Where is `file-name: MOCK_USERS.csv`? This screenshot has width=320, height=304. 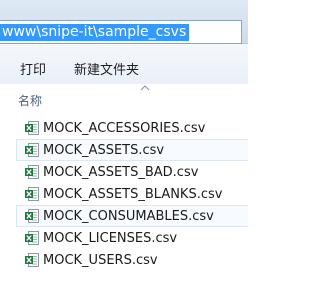
file-name: MOCK_USERS.csv is located at coordinates (100, 260).